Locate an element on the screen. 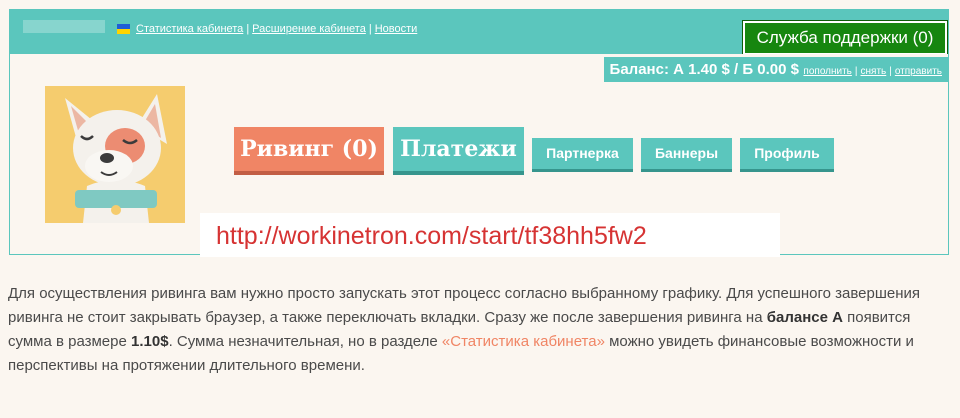  ukraine-flag-icon is located at coordinates (123, 29).